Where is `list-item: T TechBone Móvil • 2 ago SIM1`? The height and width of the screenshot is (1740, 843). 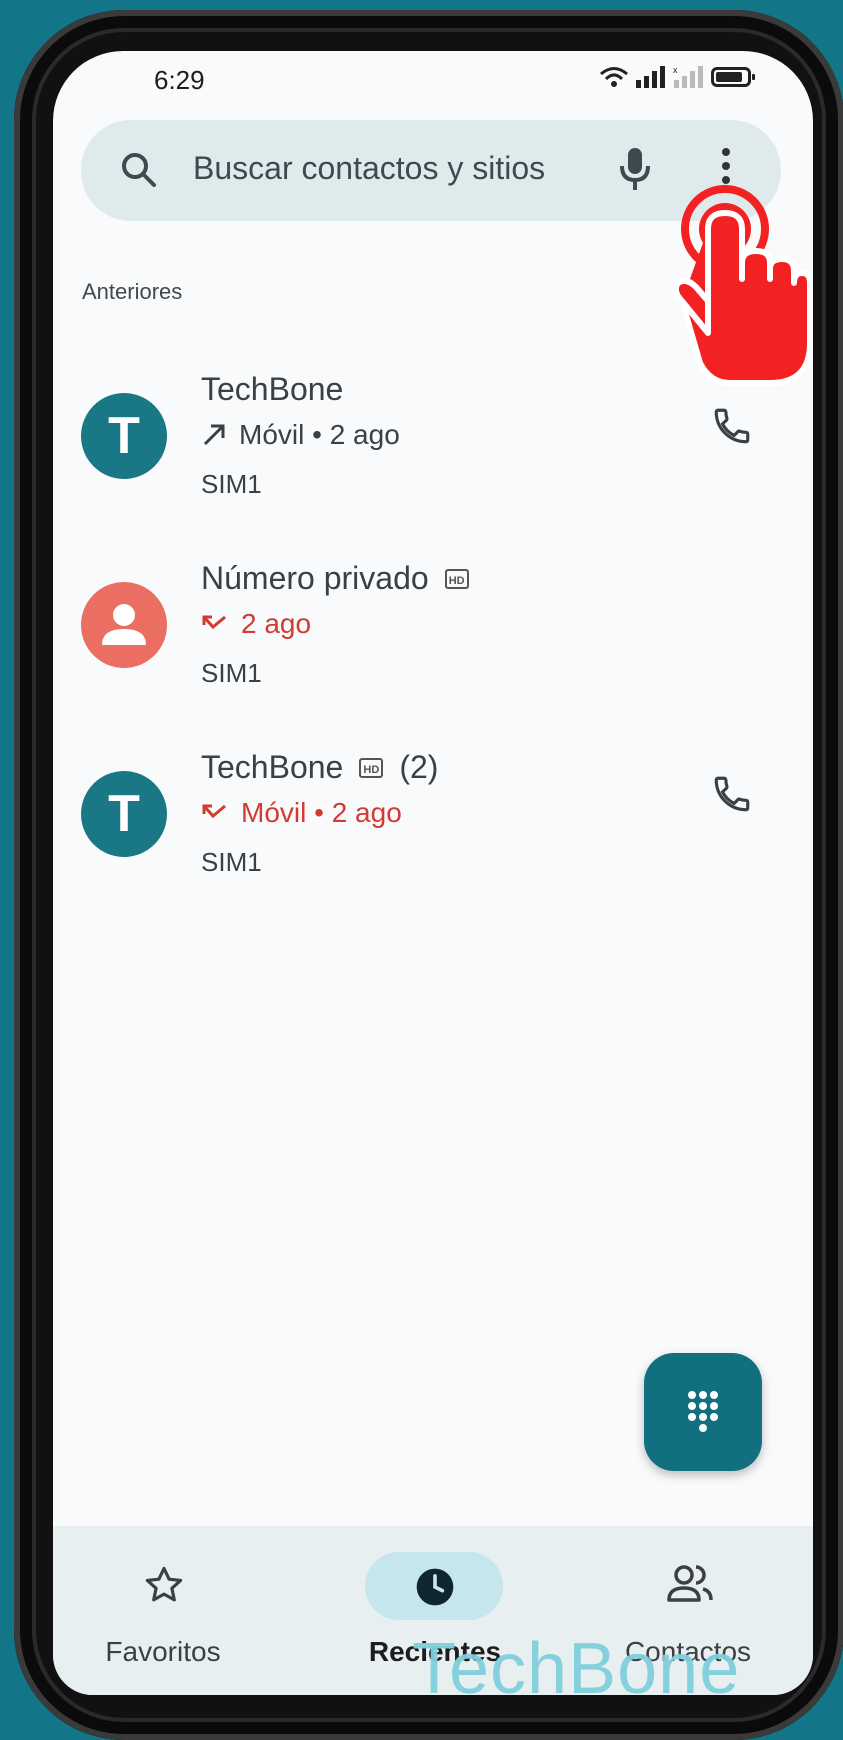 list-item: T TechBone Móvil • 2 ago SIM1 is located at coordinates (433, 456).